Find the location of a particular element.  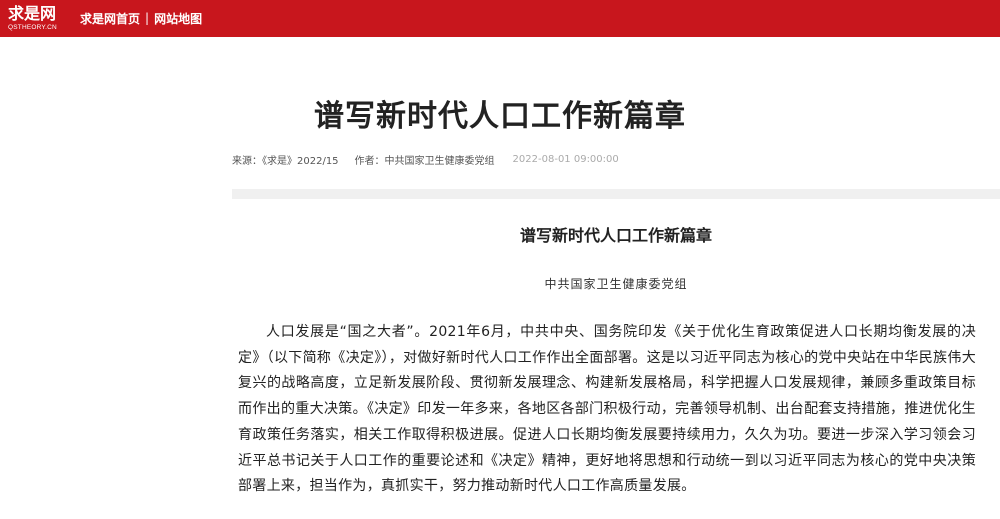

content-author: 中共国家卫生健康委党组 is located at coordinates (616, 284).